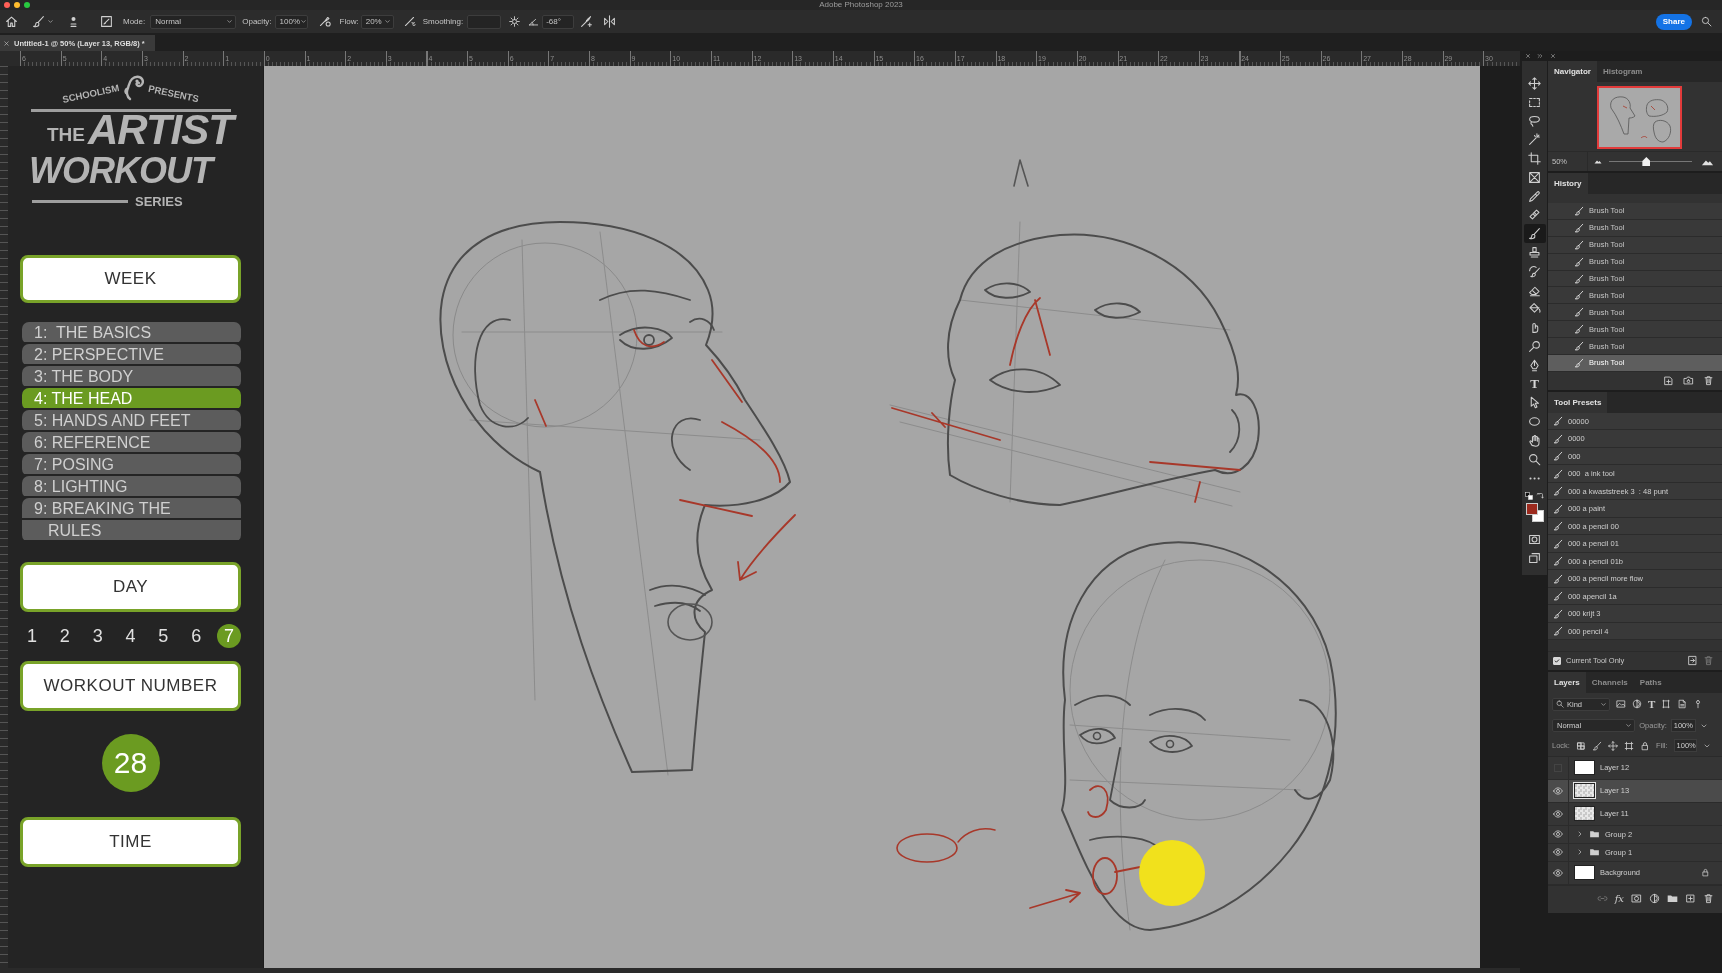 This screenshot has width=1722, height=973. What do you see at coordinates (134, 21) in the screenshot?
I see `mode-label: Mode:` at bounding box center [134, 21].